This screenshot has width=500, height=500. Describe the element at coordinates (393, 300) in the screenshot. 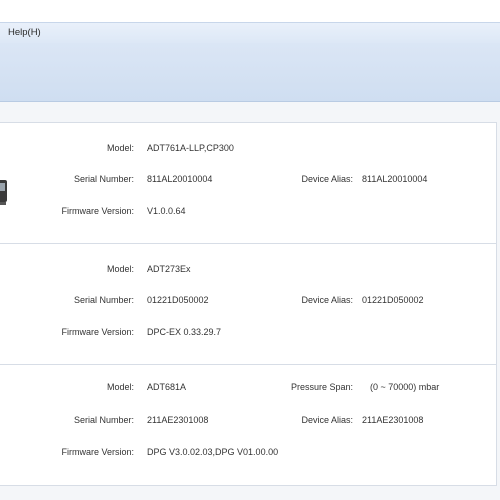

I see `alias-value: 01221D050002` at that location.